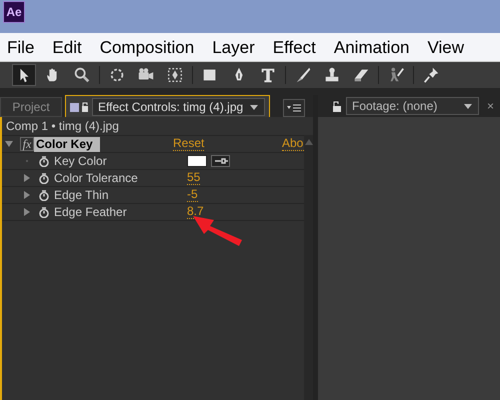 This screenshot has width=500, height=400. I want to click on menu-item: Composition, so click(147, 47).